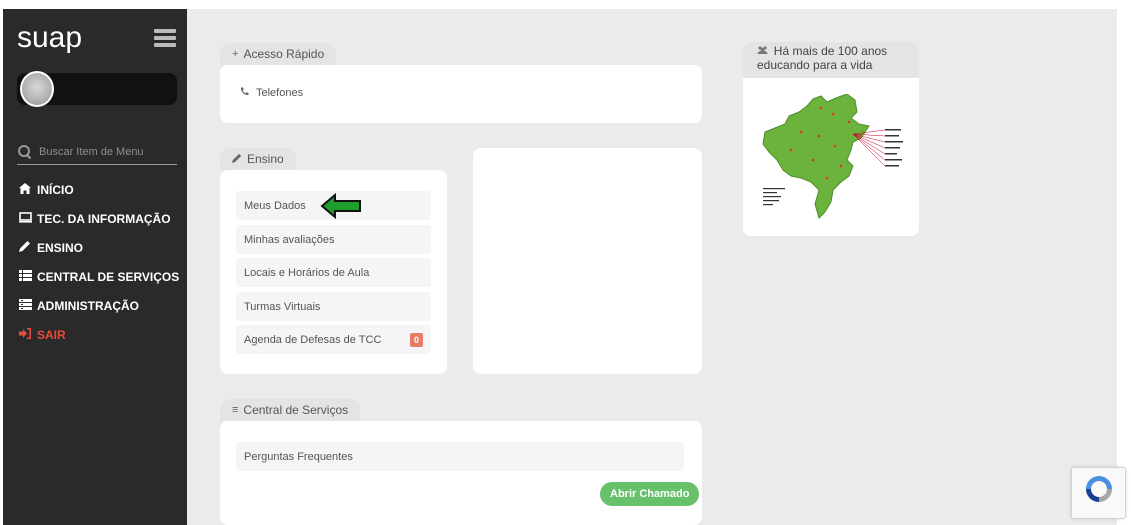  I want to click on central-servicos-title: Central de Serviços, so click(296, 410).